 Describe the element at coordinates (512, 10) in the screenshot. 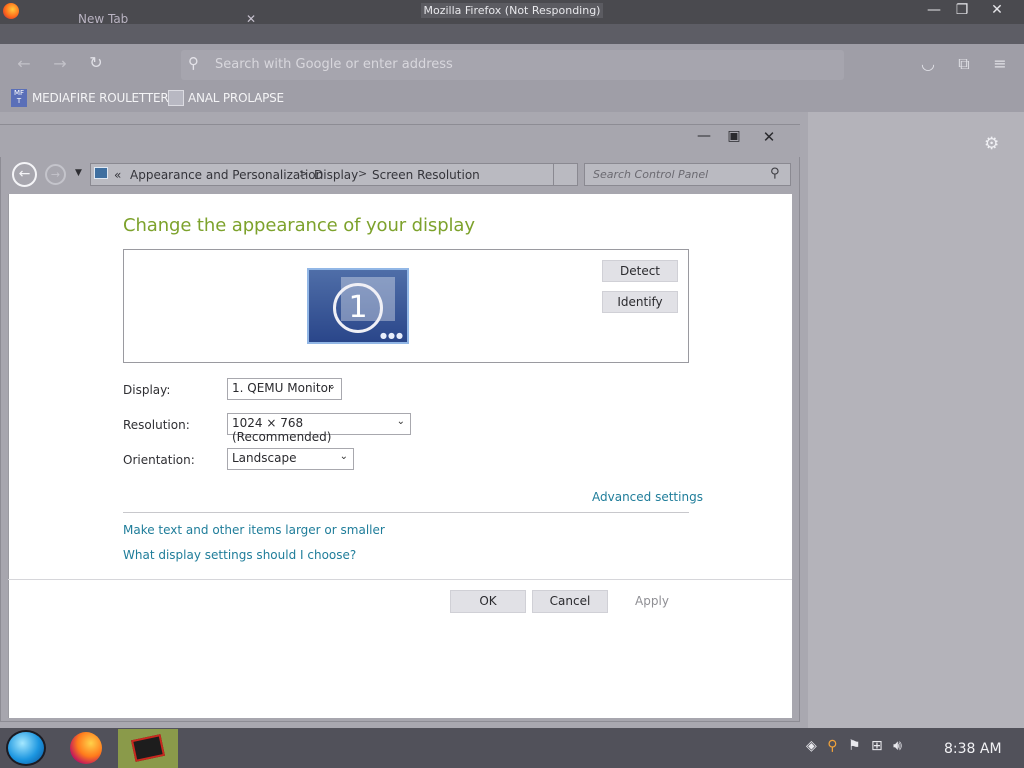

I see `window-title: Mozilla Firefox (Not Responding)` at that location.